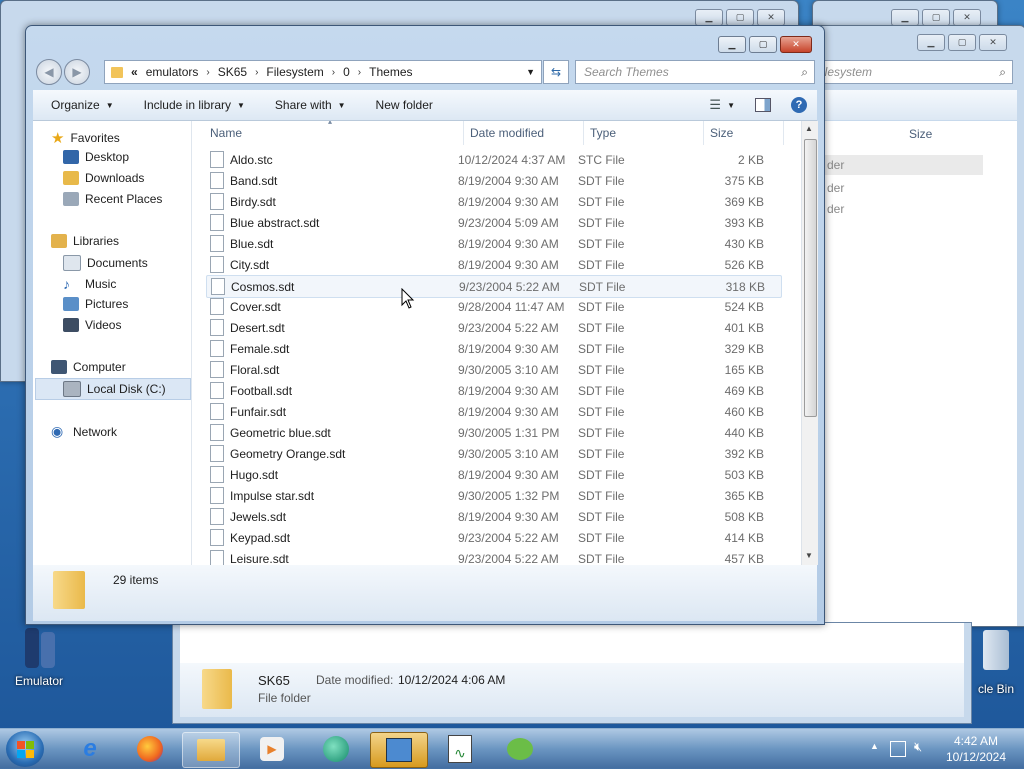  Describe the element at coordinates (77, 72) in the screenshot. I see `forward-button: ▶` at that location.